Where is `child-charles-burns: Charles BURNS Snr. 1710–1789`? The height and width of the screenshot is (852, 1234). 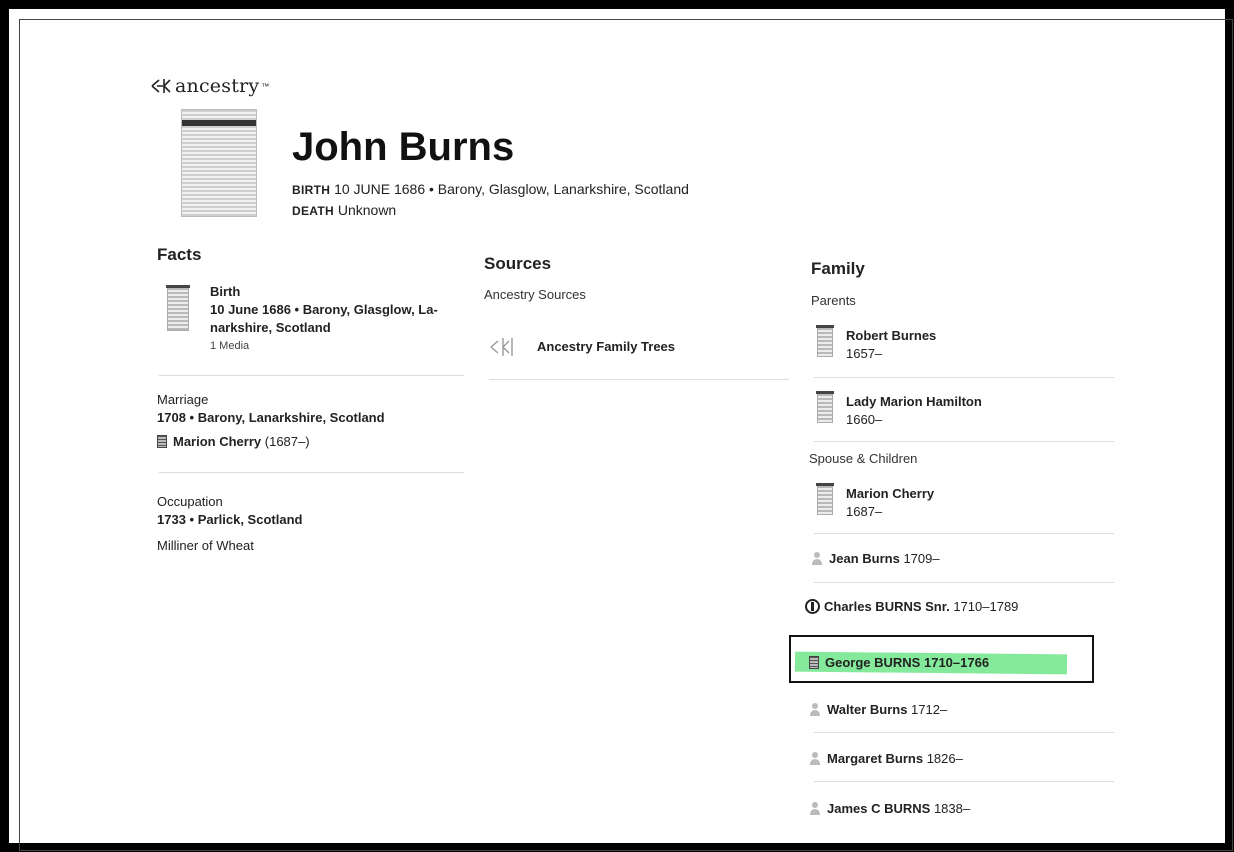
child-charles-burns: Charles BURNS Snr. 1710–1789 is located at coordinates (911, 606).